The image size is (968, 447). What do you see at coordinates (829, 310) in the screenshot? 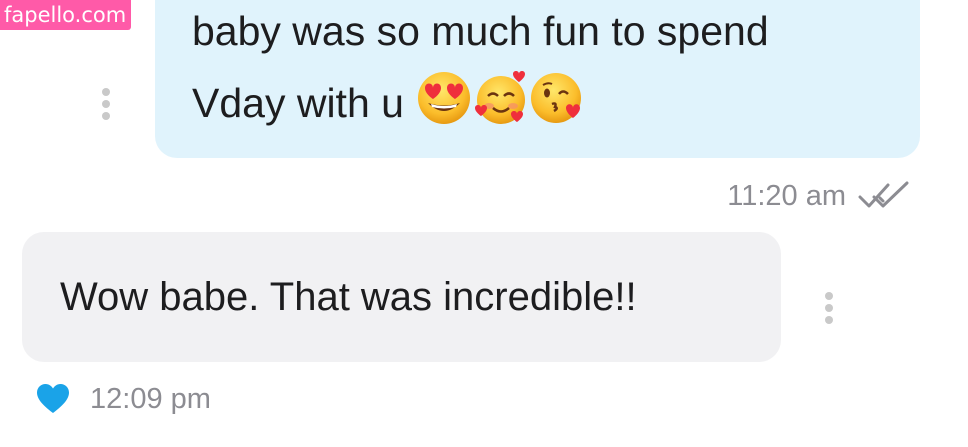
I see `incoming-more-options-icon` at bounding box center [829, 310].